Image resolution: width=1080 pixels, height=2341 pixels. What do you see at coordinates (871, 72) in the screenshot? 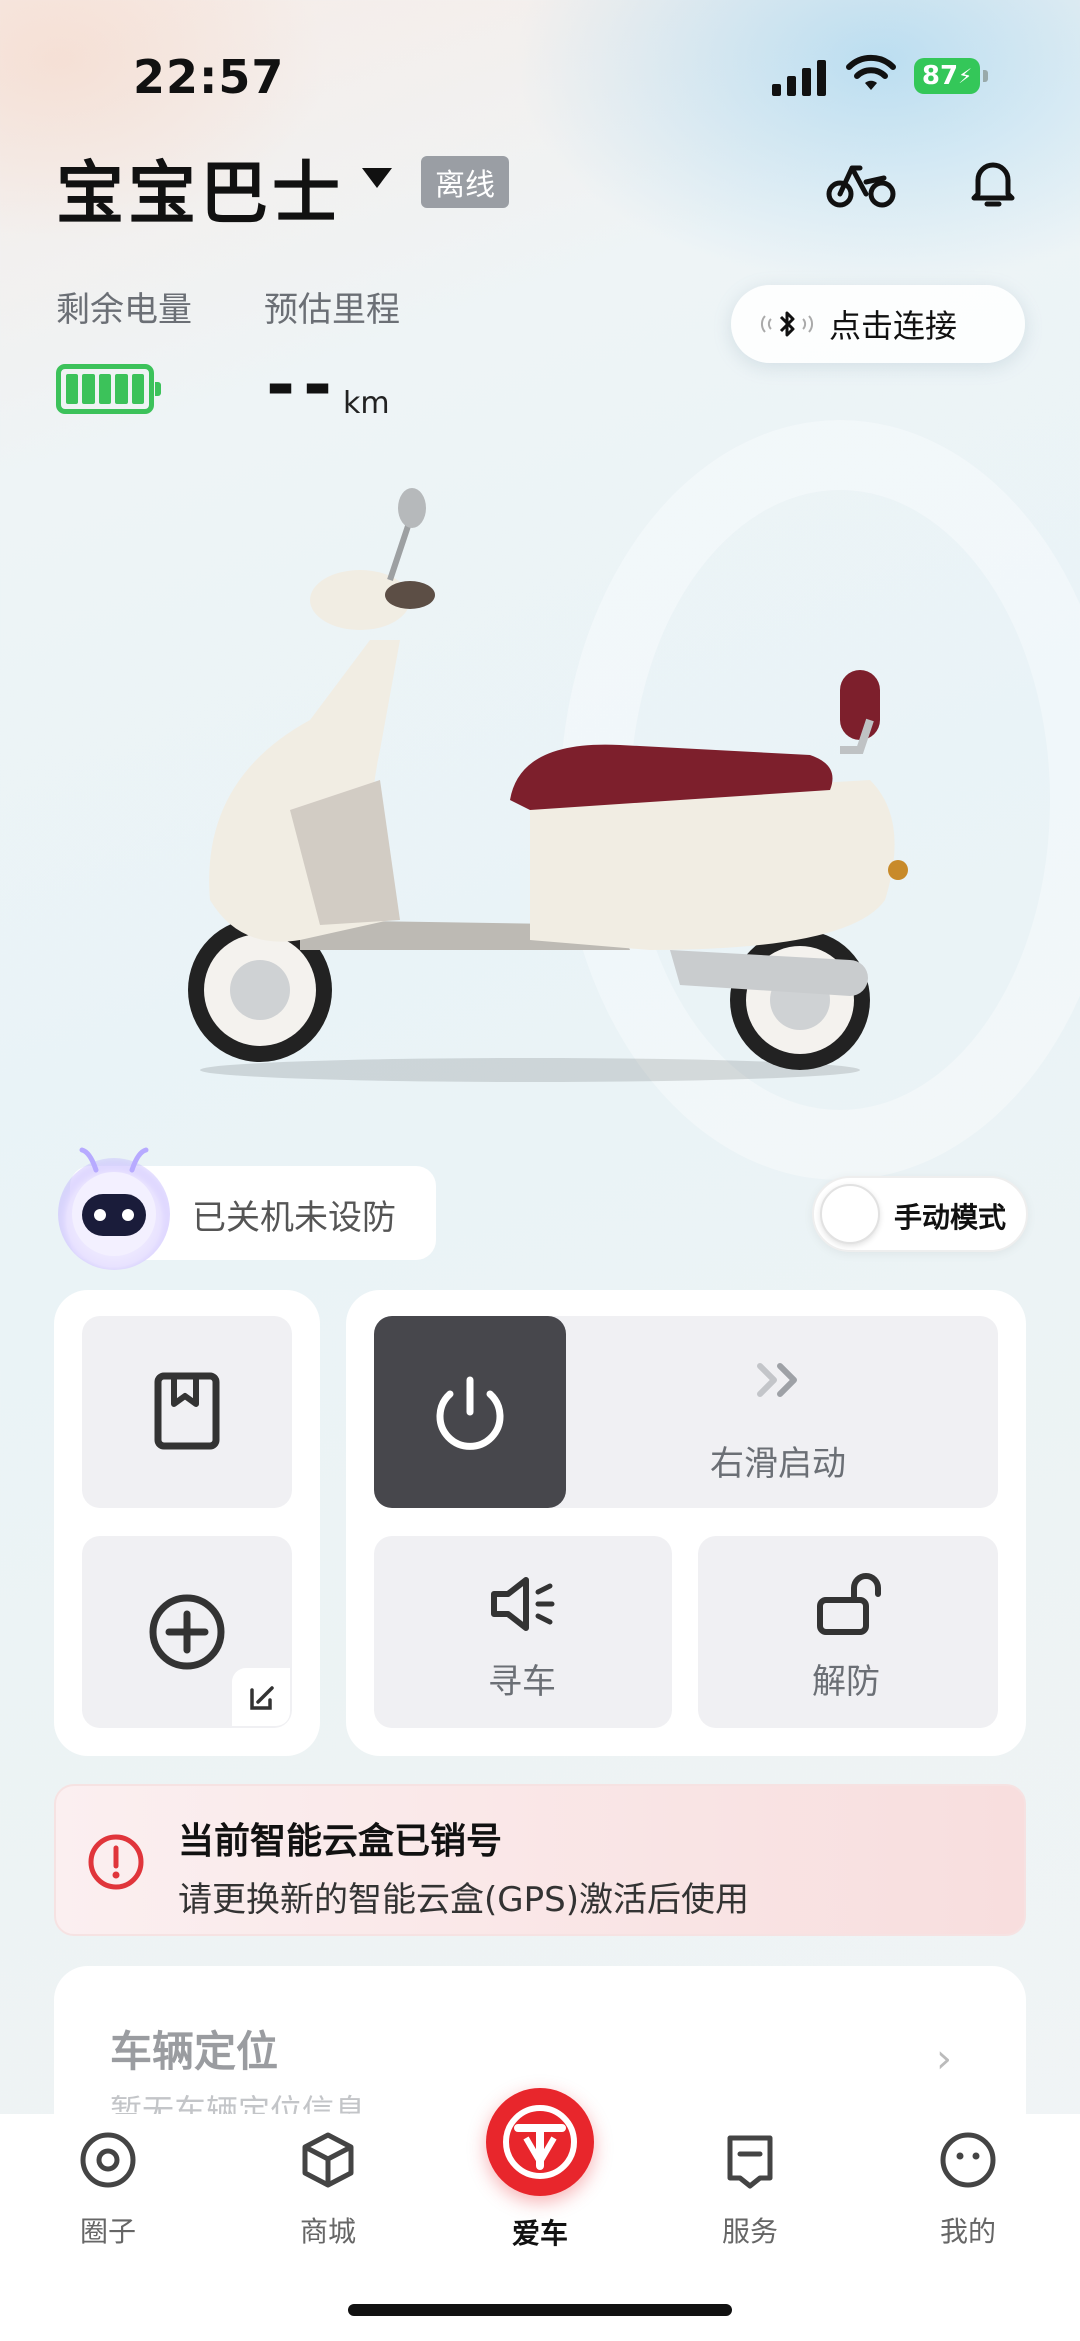
I see `wifi-icon` at bounding box center [871, 72].